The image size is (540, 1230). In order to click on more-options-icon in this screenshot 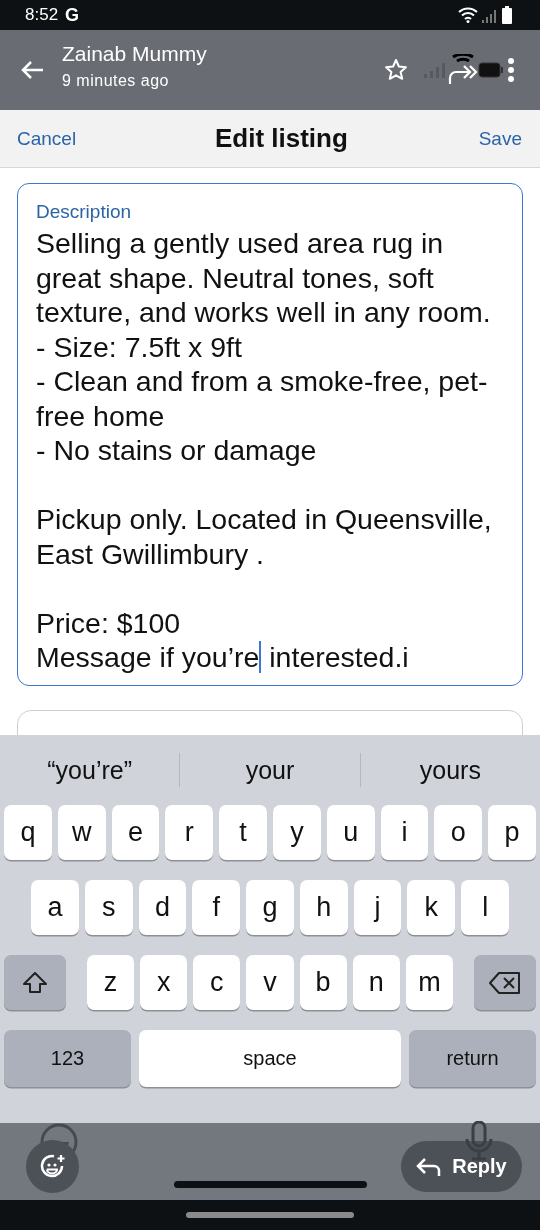, I will do `click(511, 70)`.